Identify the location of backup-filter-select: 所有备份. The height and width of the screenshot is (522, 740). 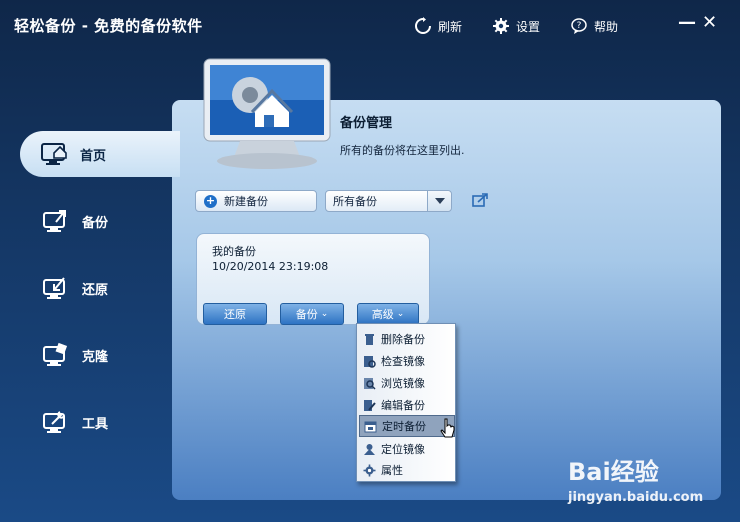
(388, 201).